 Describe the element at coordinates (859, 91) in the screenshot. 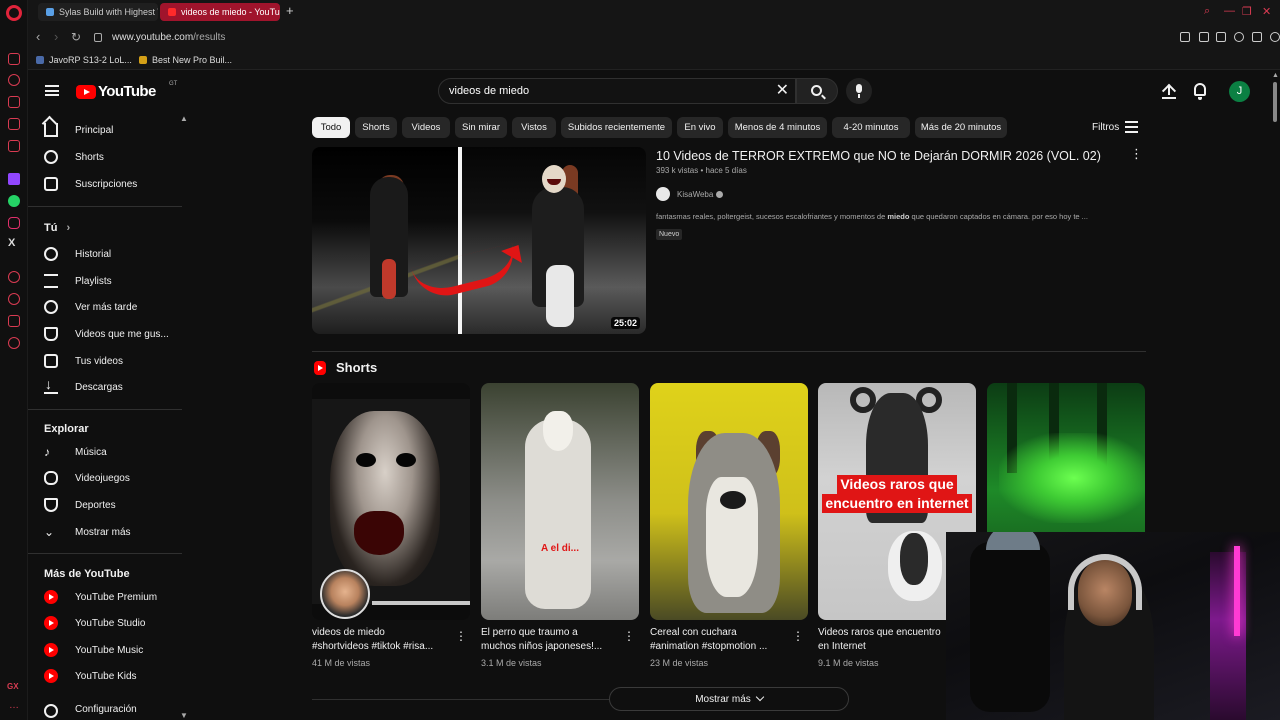

I see `voice-search-button` at that location.